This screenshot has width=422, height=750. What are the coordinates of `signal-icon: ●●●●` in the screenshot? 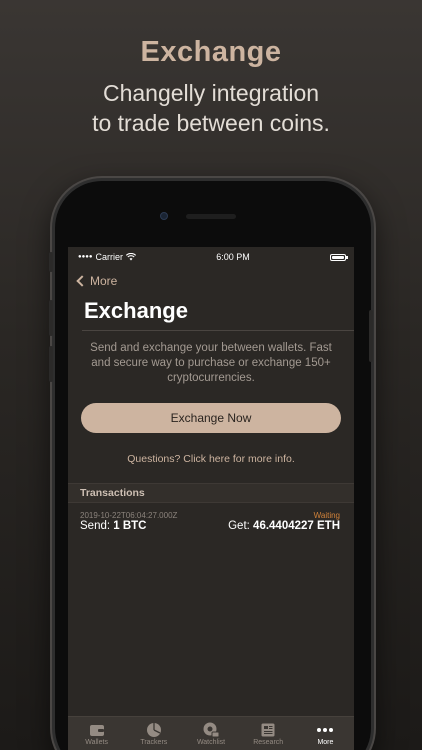 It's located at (85, 257).